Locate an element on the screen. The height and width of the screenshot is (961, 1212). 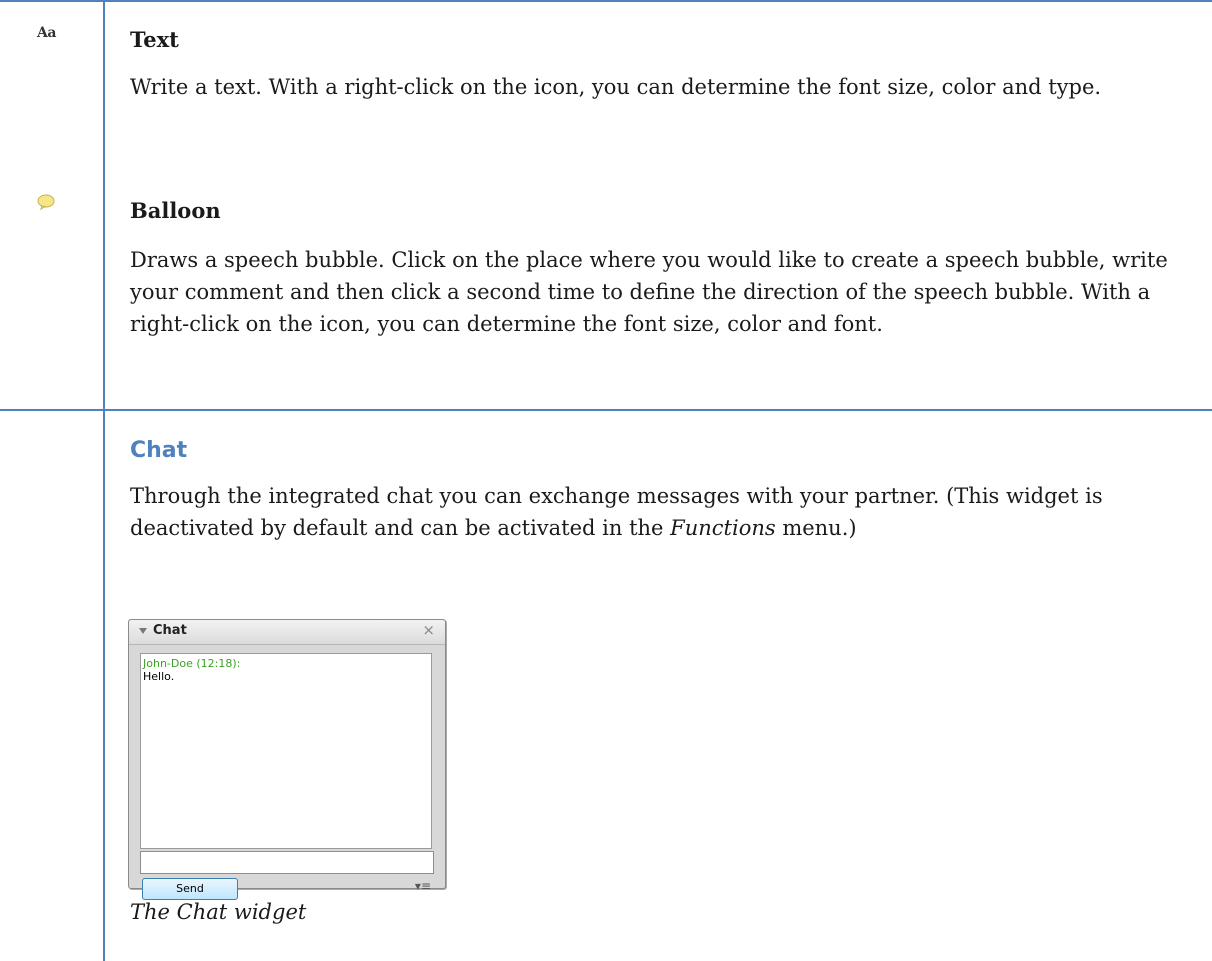
chat-body-text-2: menu.) is located at coordinates (816, 528).